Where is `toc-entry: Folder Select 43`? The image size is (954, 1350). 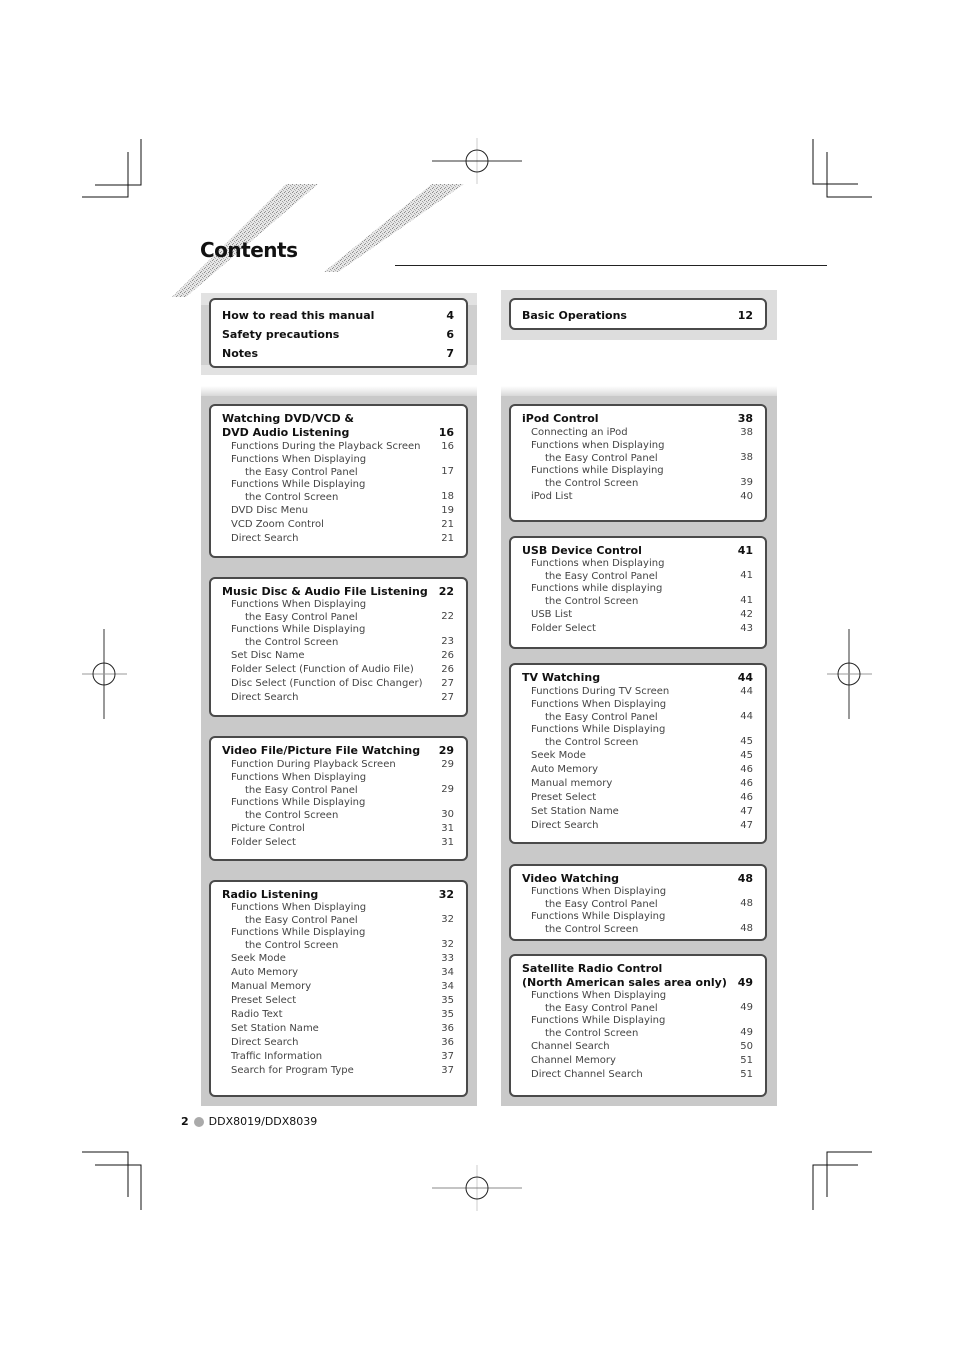
toc-entry: Folder Select 43 is located at coordinates (637, 629).